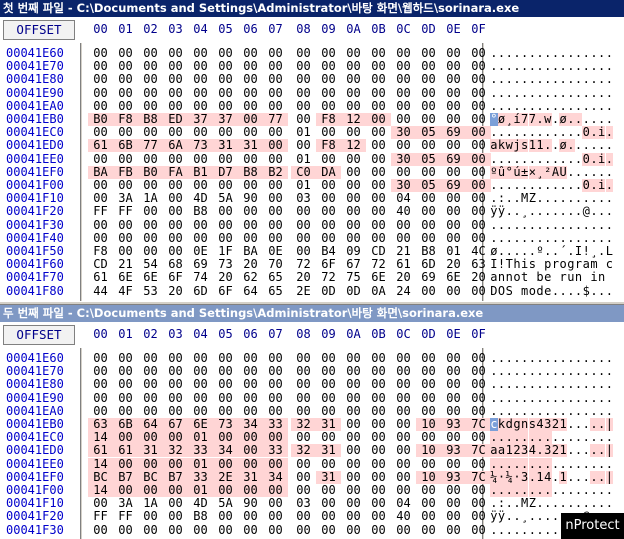 Image resolution: width=624 pixels, height=539 pixels. Describe the element at coordinates (502, 516) in the screenshot. I see `ascii-char: ÿ` at that location.